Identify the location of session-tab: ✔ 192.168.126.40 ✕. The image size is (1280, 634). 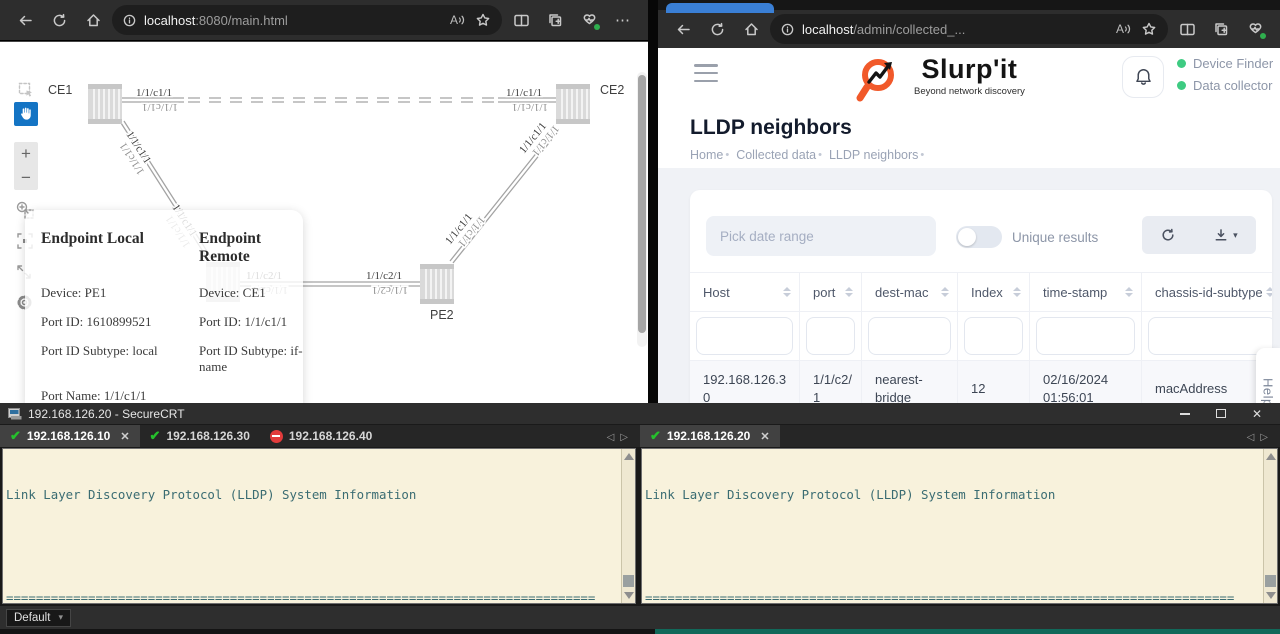
(321, 436).